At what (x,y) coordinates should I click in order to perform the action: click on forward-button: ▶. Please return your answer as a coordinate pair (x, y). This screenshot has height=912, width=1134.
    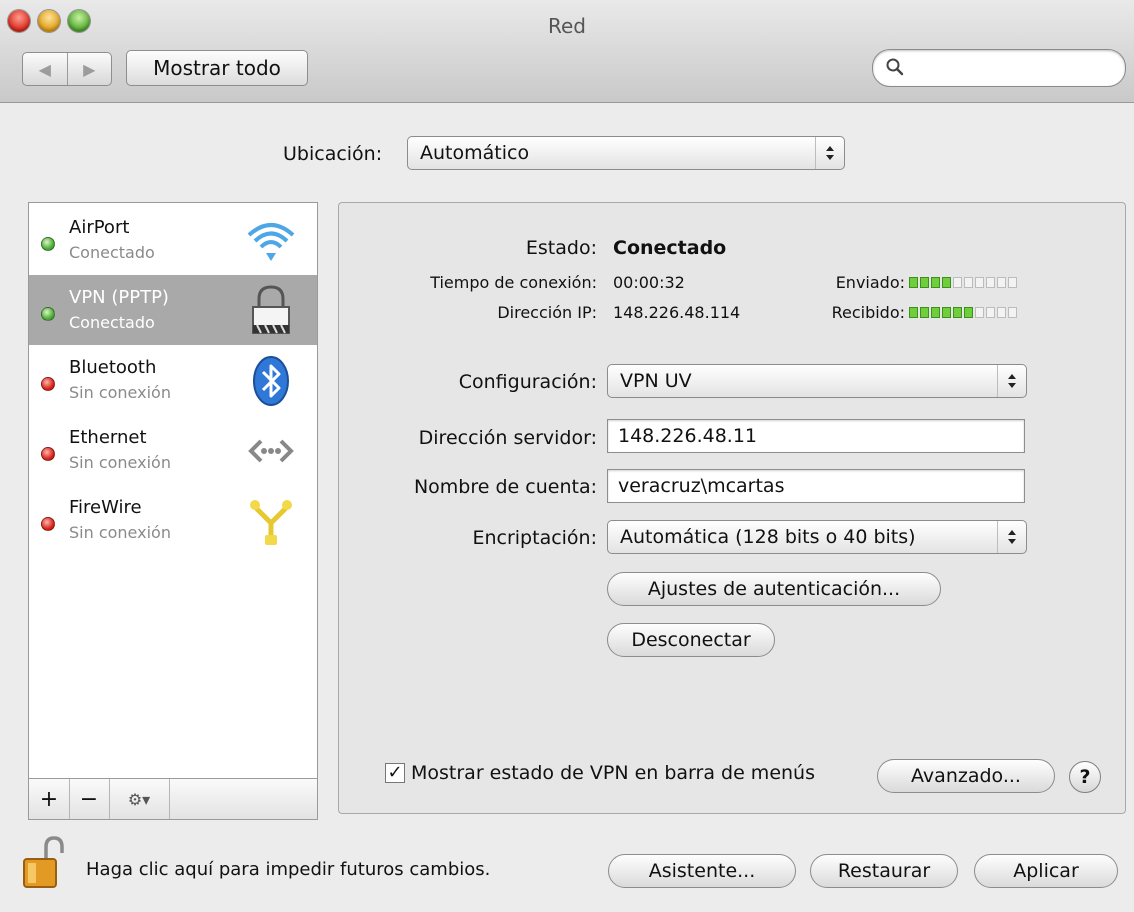
    Looking at the image, I should click on (90, 69).